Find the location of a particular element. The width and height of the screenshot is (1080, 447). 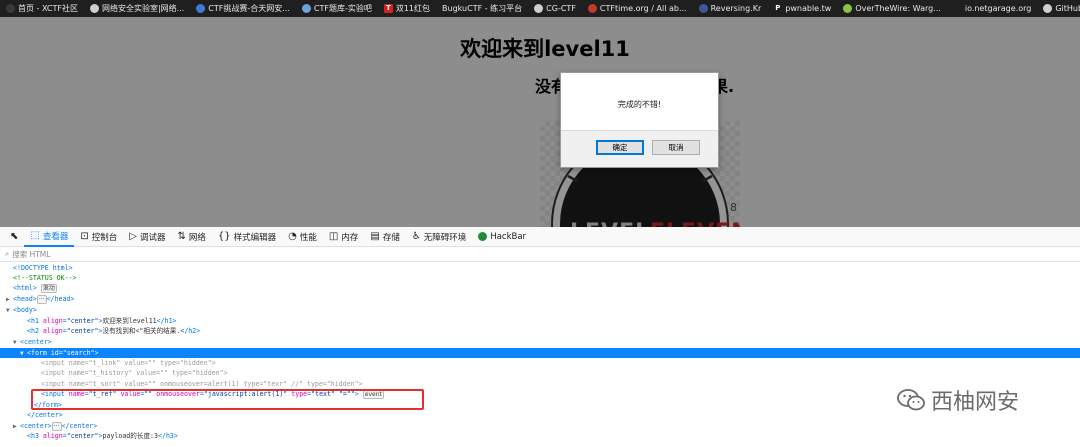

tree-row: <!DOCTYPE html> is located at coordinates (540, 268).